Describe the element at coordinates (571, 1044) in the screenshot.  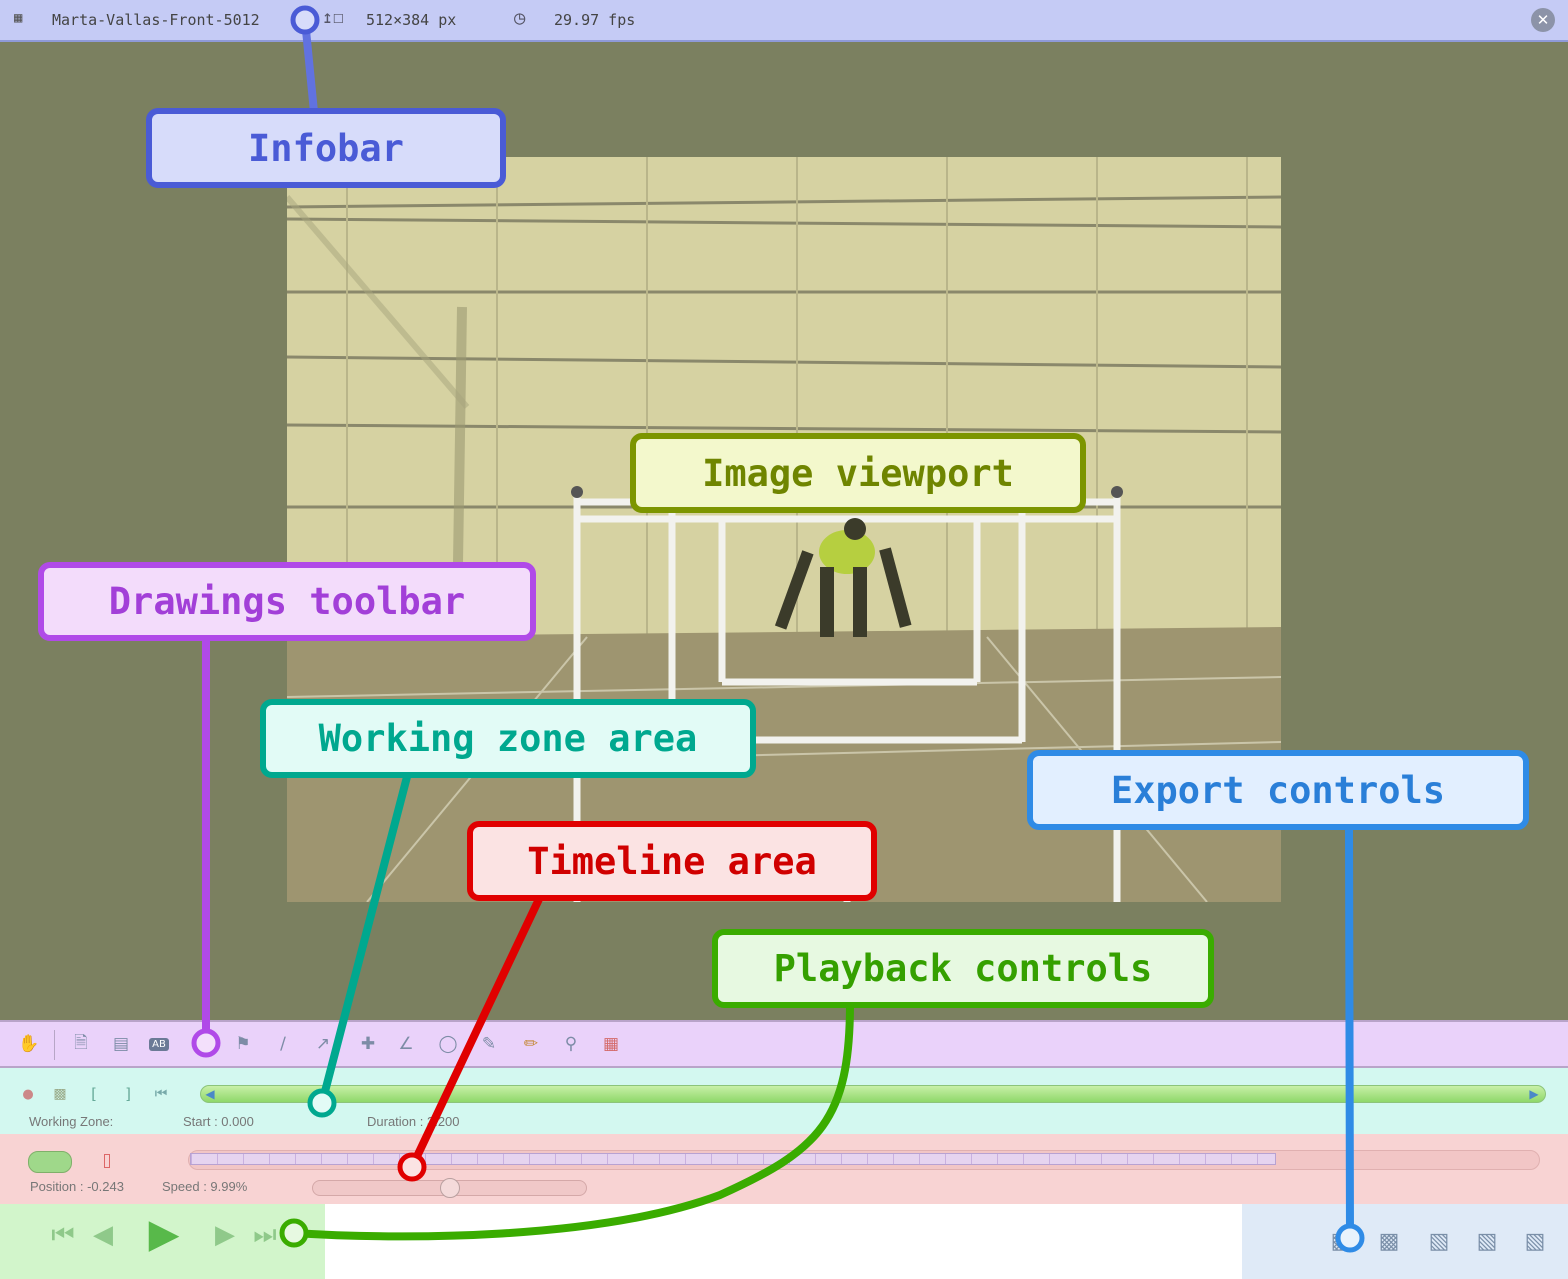
I see `magnifier-icon: ⚲` at that location.